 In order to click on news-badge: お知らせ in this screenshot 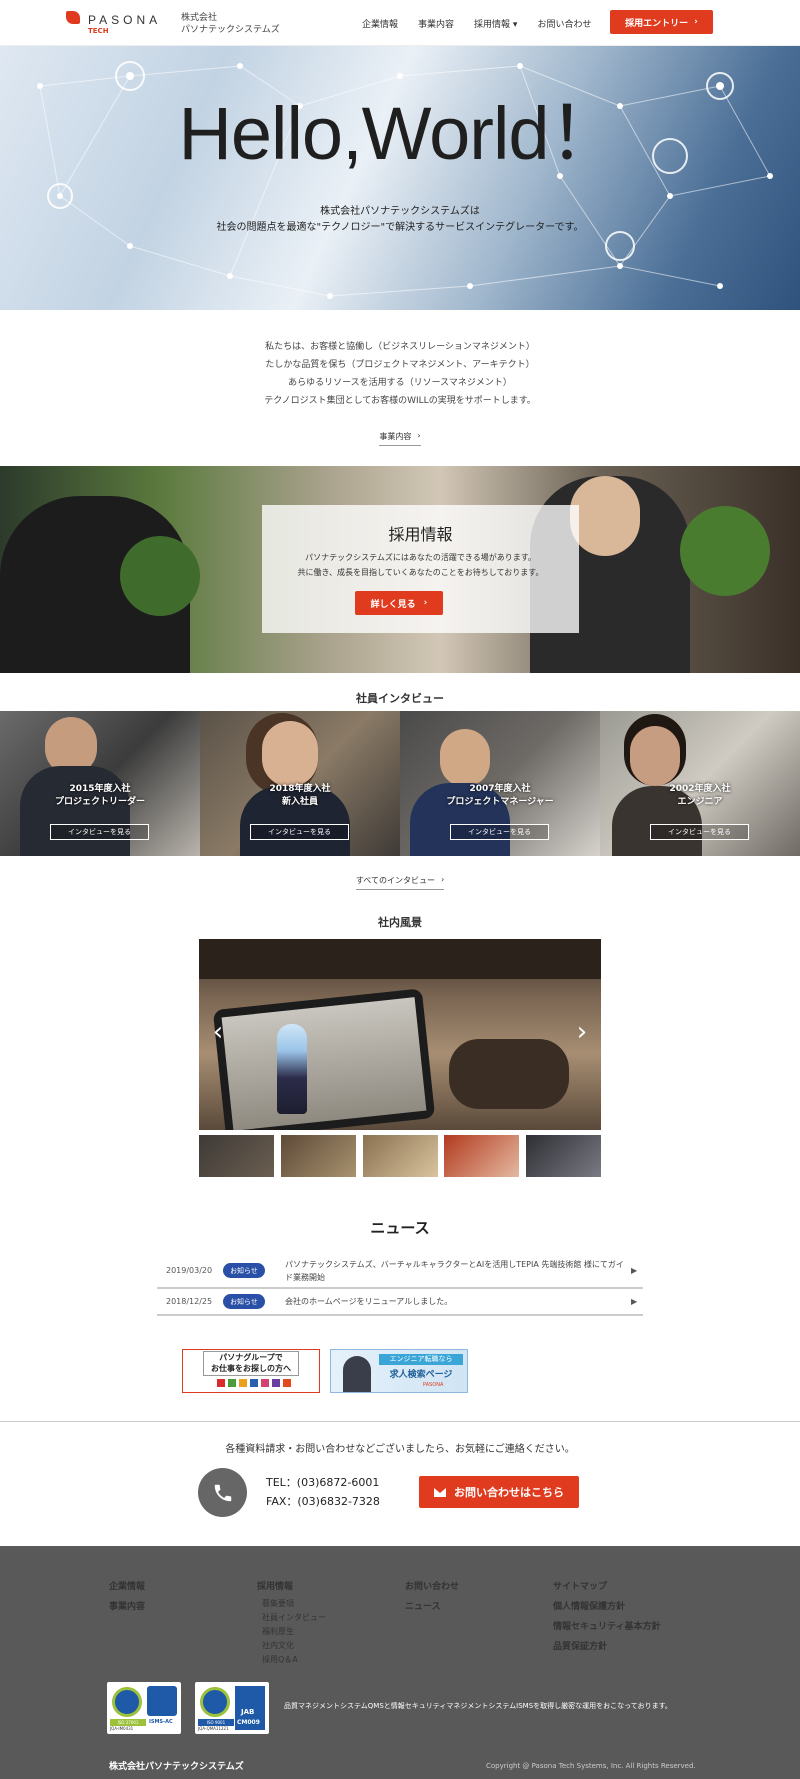, I will do `click(244, 1301)`.